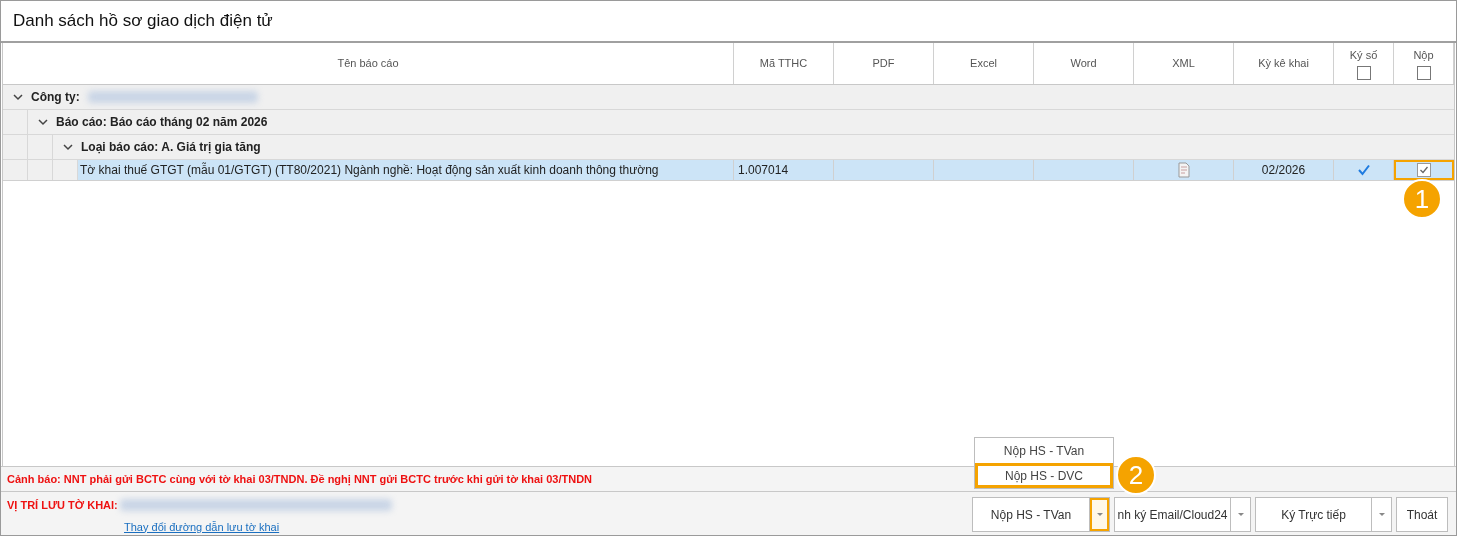  Describe the element at coordinates (369, 170) in the screenshot. I see `table-cell: Tờ khai thuế GTGT (mẫu 01/GTGT) (TT80/2021) Ngành nghề: Hoạt động sản xuất kinh doanh thông thường` at that location.